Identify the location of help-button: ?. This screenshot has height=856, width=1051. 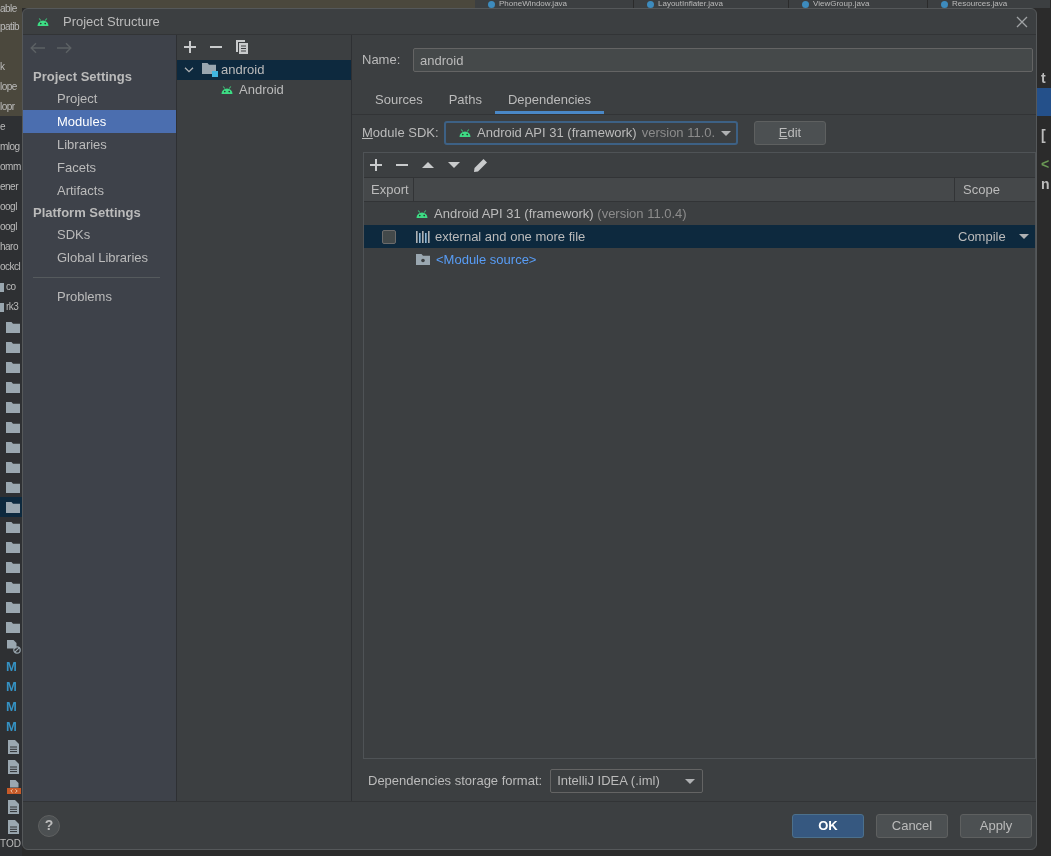
(49, 825).